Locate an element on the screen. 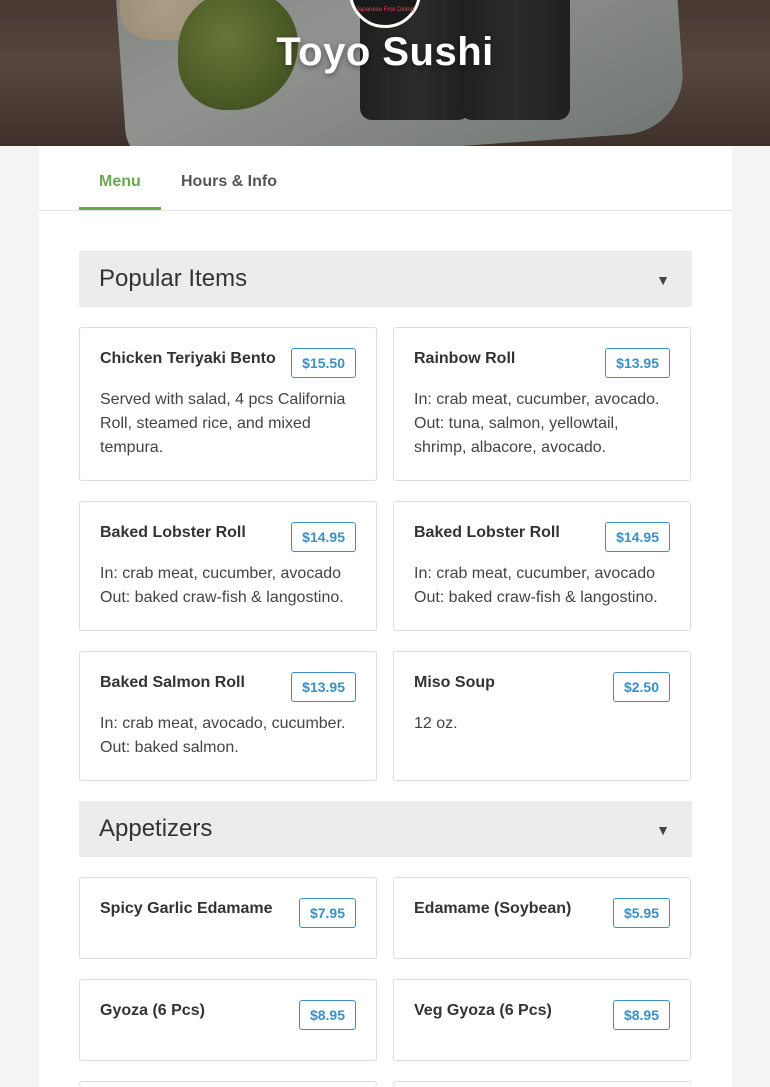  section-header-popular-items: Popular Items ▼ is located at coordinates (385, 279).